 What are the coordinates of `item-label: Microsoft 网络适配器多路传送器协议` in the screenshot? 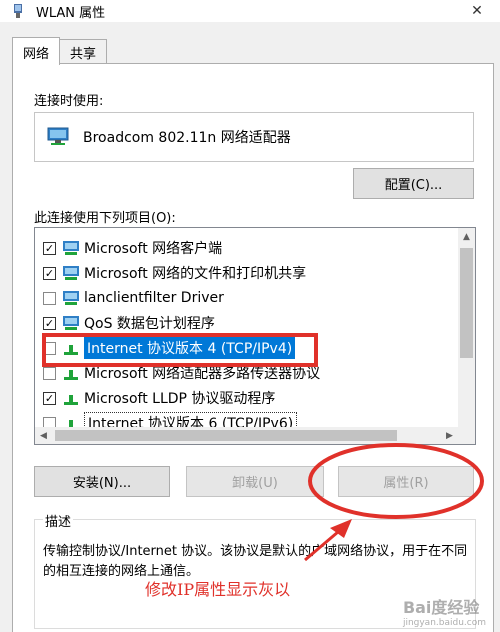 It's located at (202, 374).